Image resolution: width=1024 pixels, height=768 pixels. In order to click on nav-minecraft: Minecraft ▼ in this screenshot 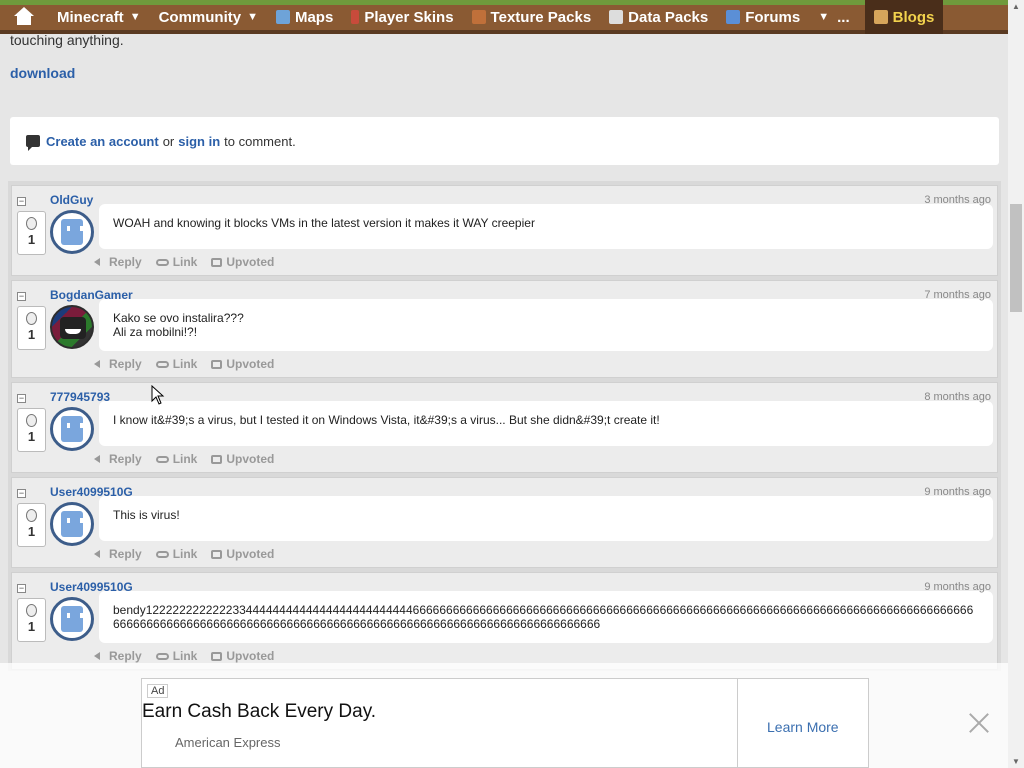, I will do `click(99, 17)`.